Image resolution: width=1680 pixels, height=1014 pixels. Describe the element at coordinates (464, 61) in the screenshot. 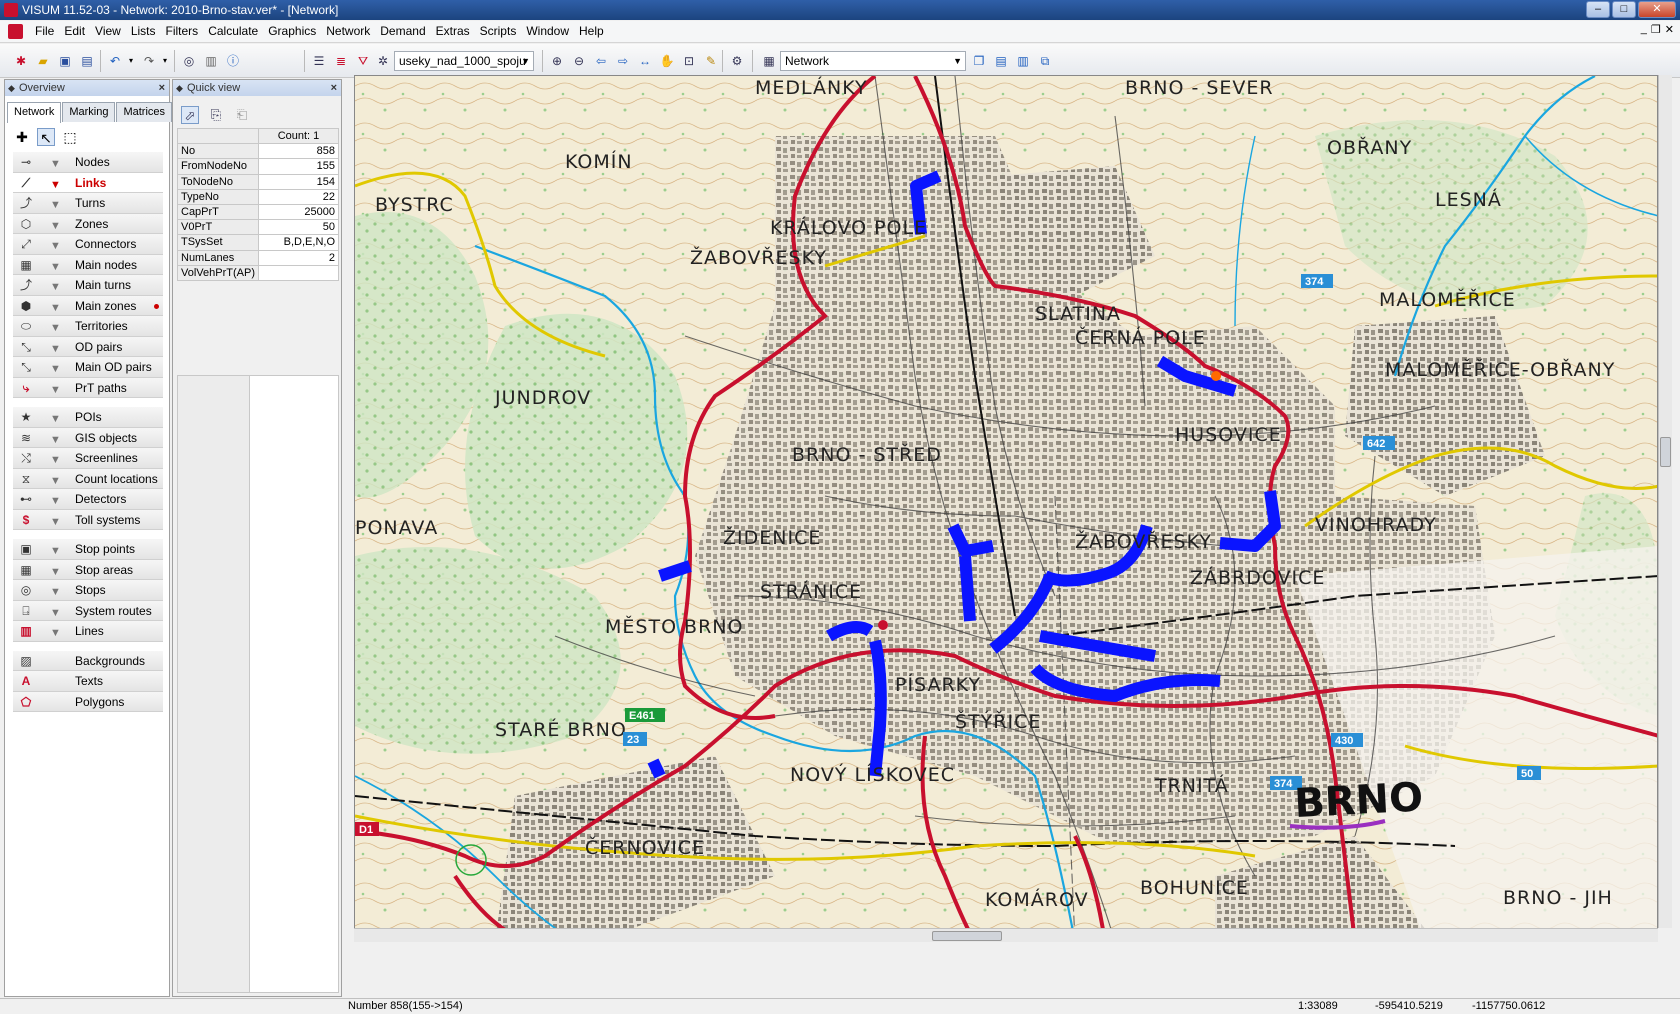

I see `filter-combo: useky_nad_1000_spoju ▼` at that location.